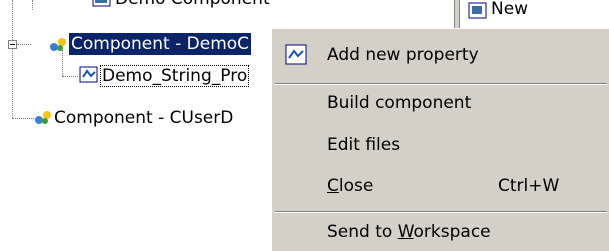 This screenshot has height=251, width=609. What do you see at coordinates (160, 44) in the screenshot?
I see `tree-item-label: Component - DemoC` at bounding box center [160, 44].